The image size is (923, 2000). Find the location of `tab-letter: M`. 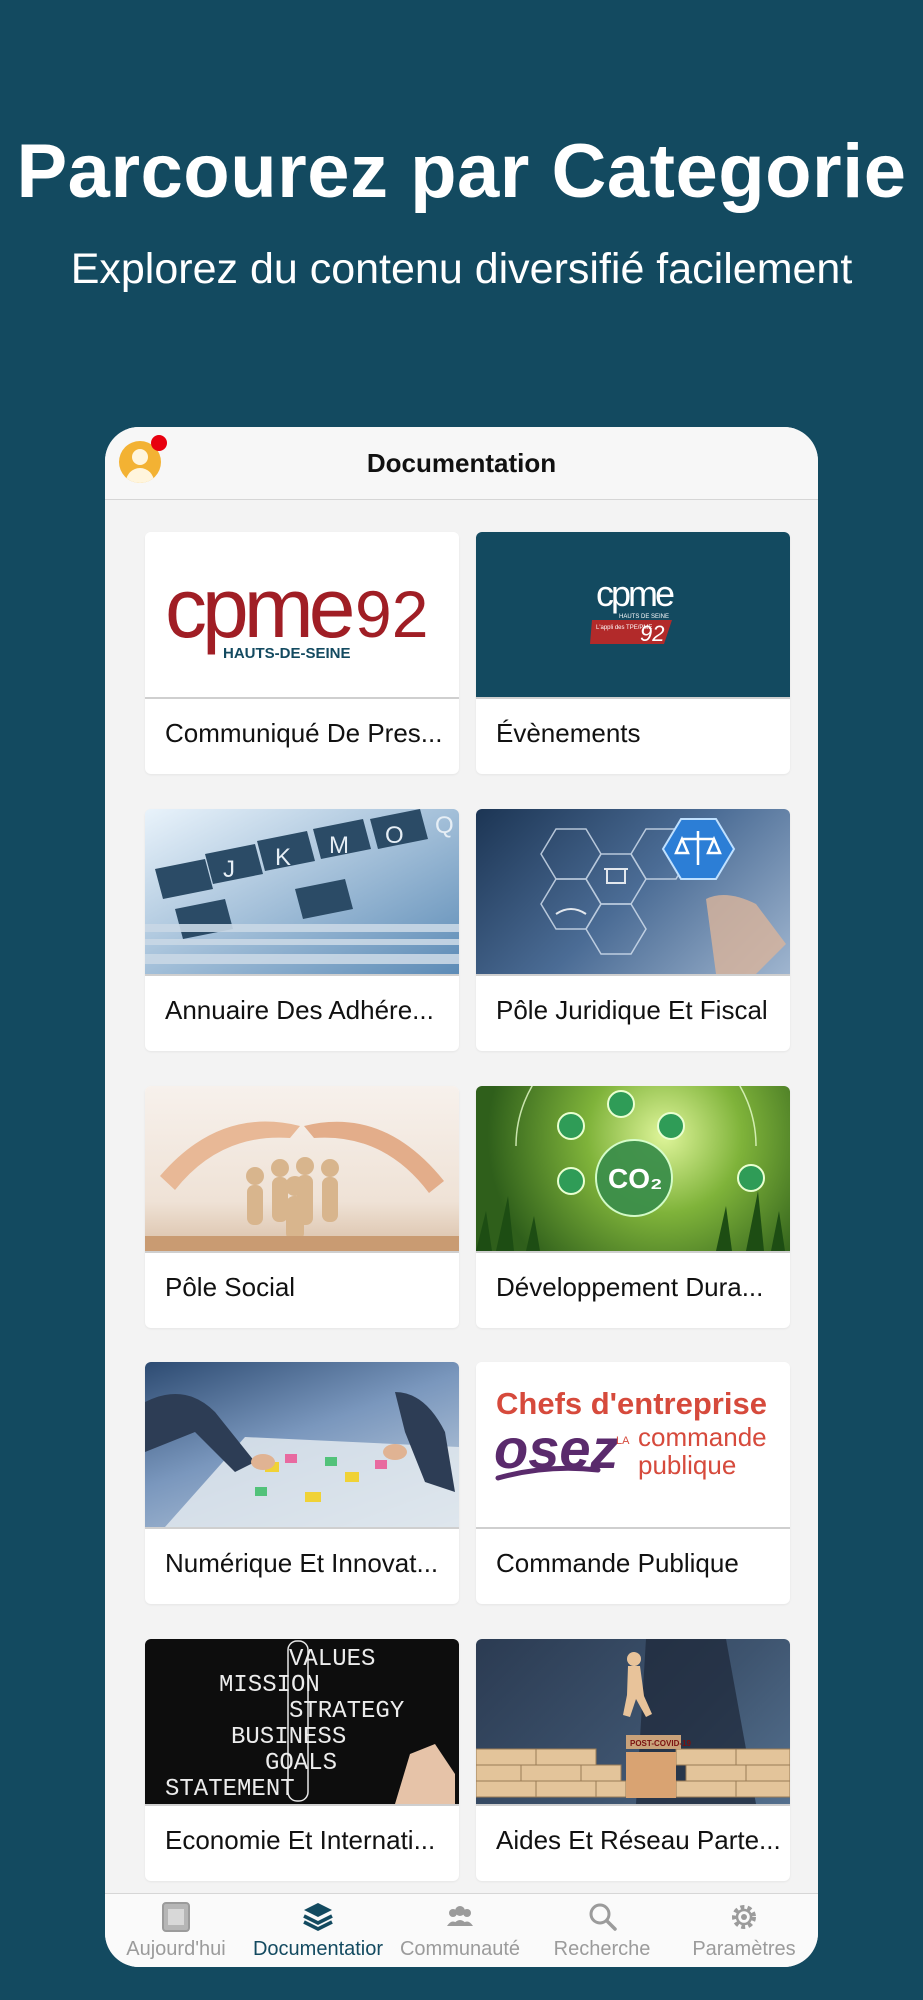

tab-letter: M is located at coordinates (339, 845).